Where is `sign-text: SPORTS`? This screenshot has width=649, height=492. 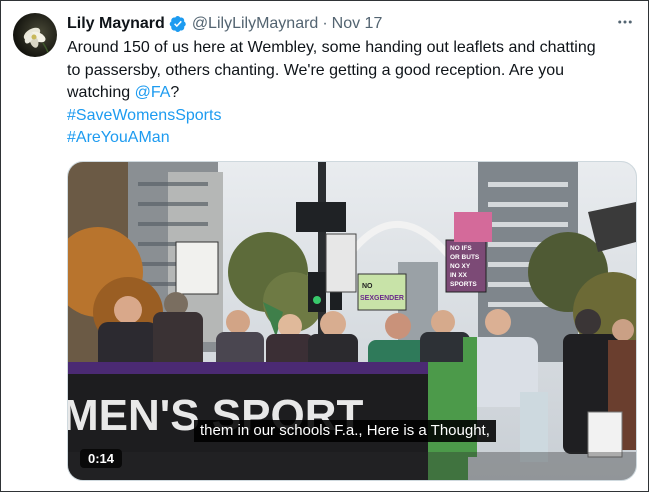 sign-text: SPORTS is located at coordinates (463, 284).